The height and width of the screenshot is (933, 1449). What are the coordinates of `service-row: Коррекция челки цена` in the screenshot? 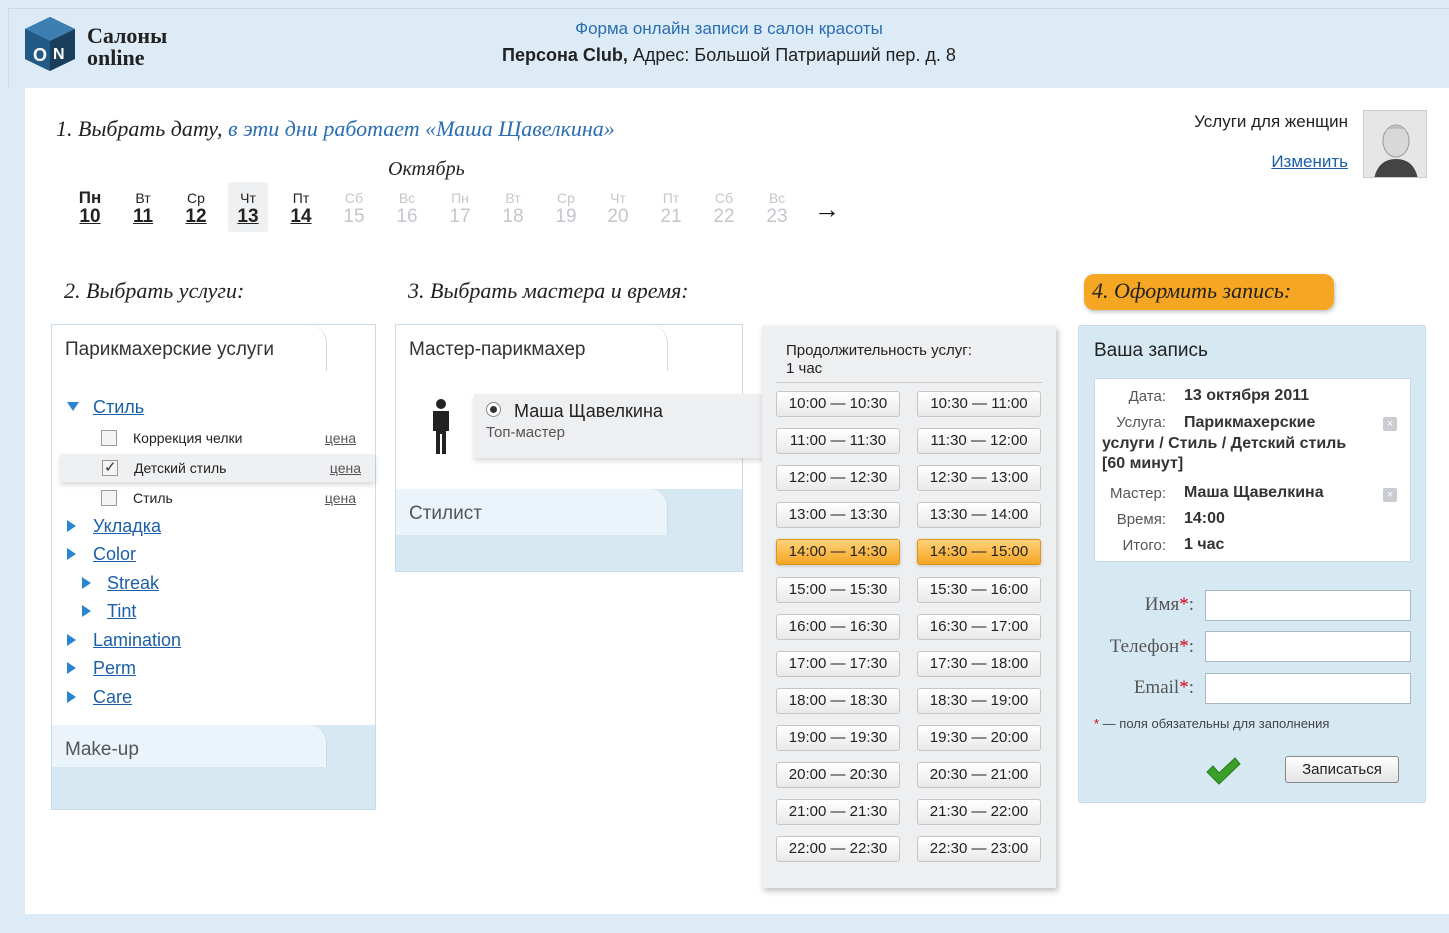 It's located at (214, 438).